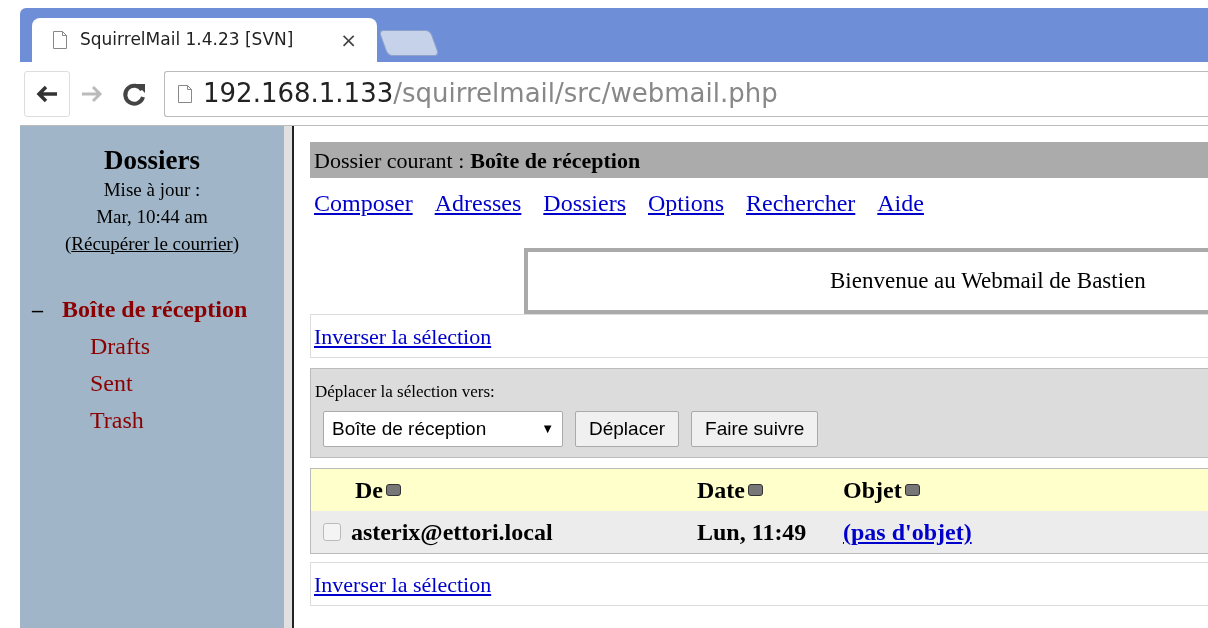 The width and height of the screenshot is (1208, 628). What do you see at coordinates (872, 490) in the screenshot?
I see `column-header: Objet` at bounding box center [872, 490].